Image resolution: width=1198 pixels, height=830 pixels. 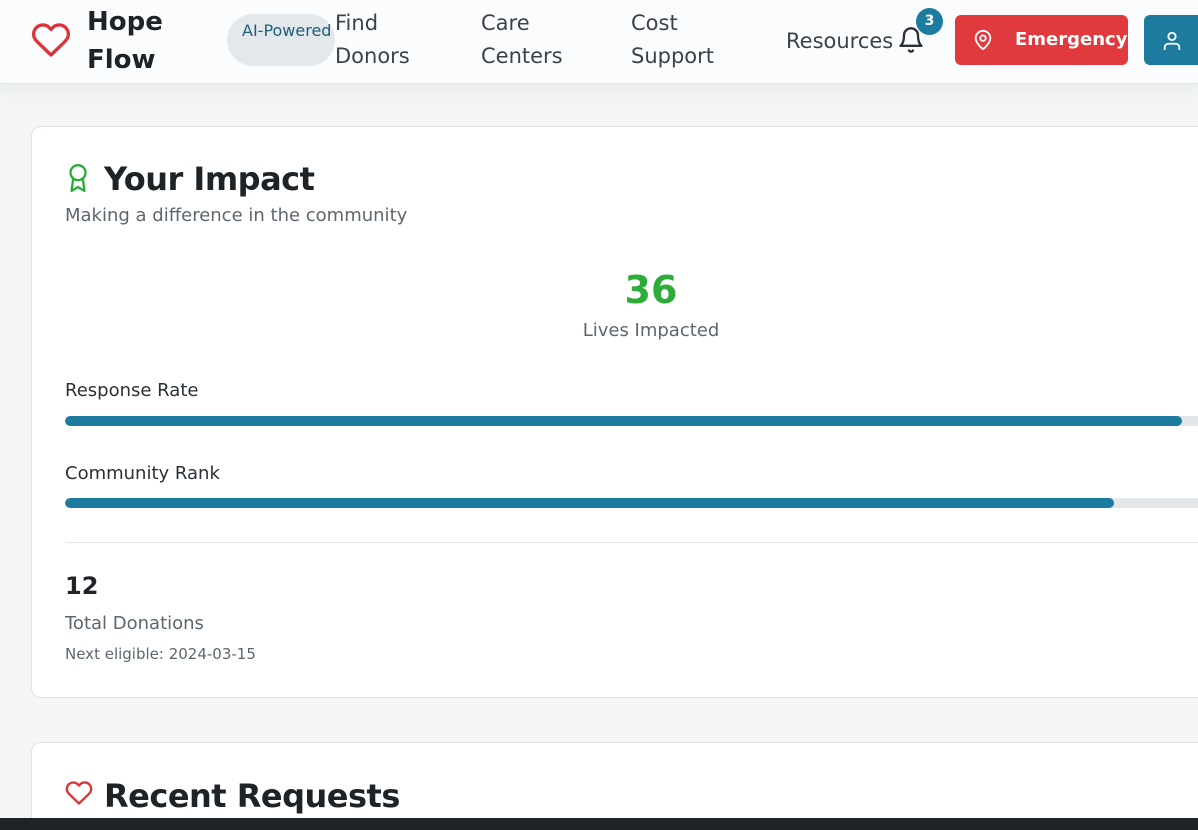 What do you see at coordinates (676, 40) in the screenshot?
I see `nav-cost-support: Cost Support` at bounding box center [676, 40].